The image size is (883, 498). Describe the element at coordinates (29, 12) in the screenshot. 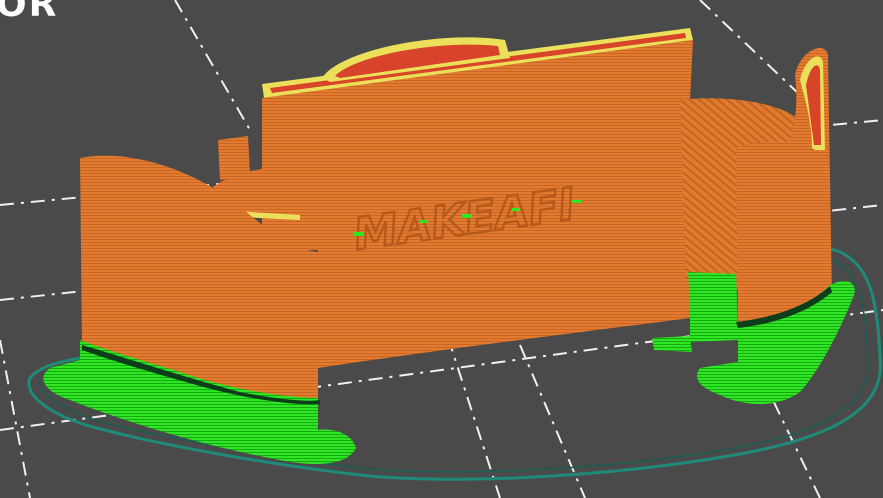

I see `corner-axis-label: OR` at that location.